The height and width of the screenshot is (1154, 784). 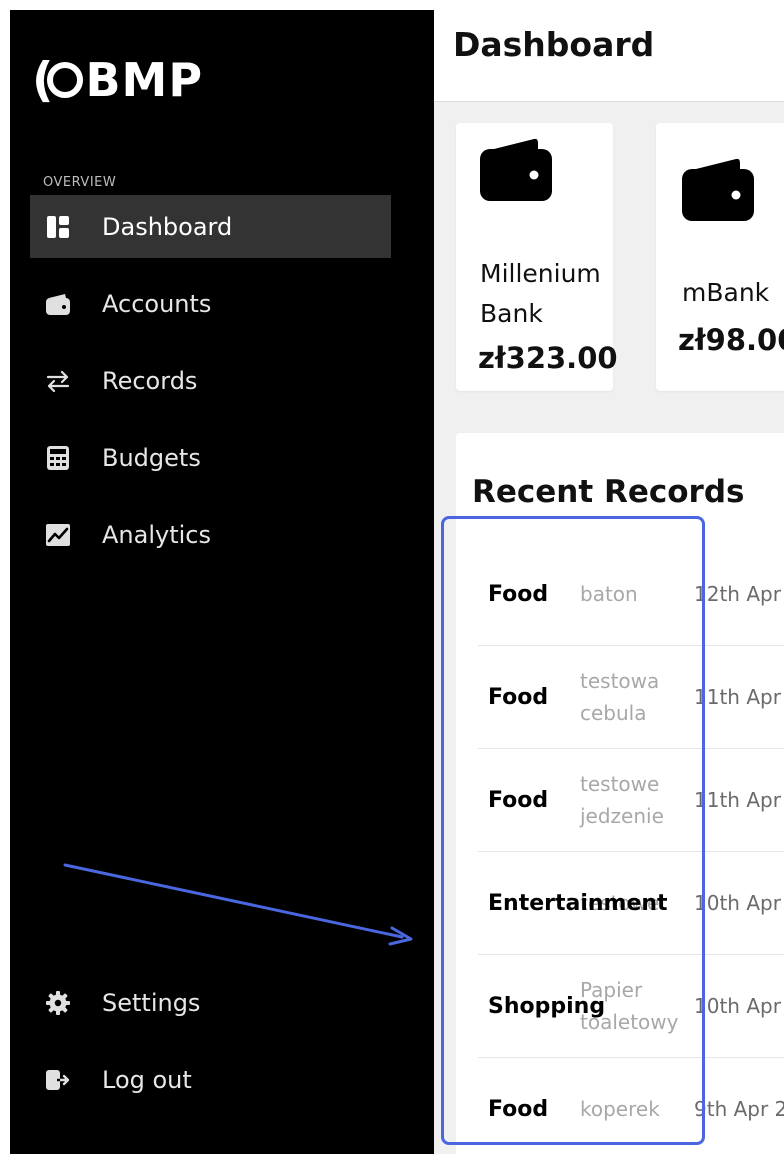 I want to click on record-description: testowe jedzenie, so click(x=622, y=800).